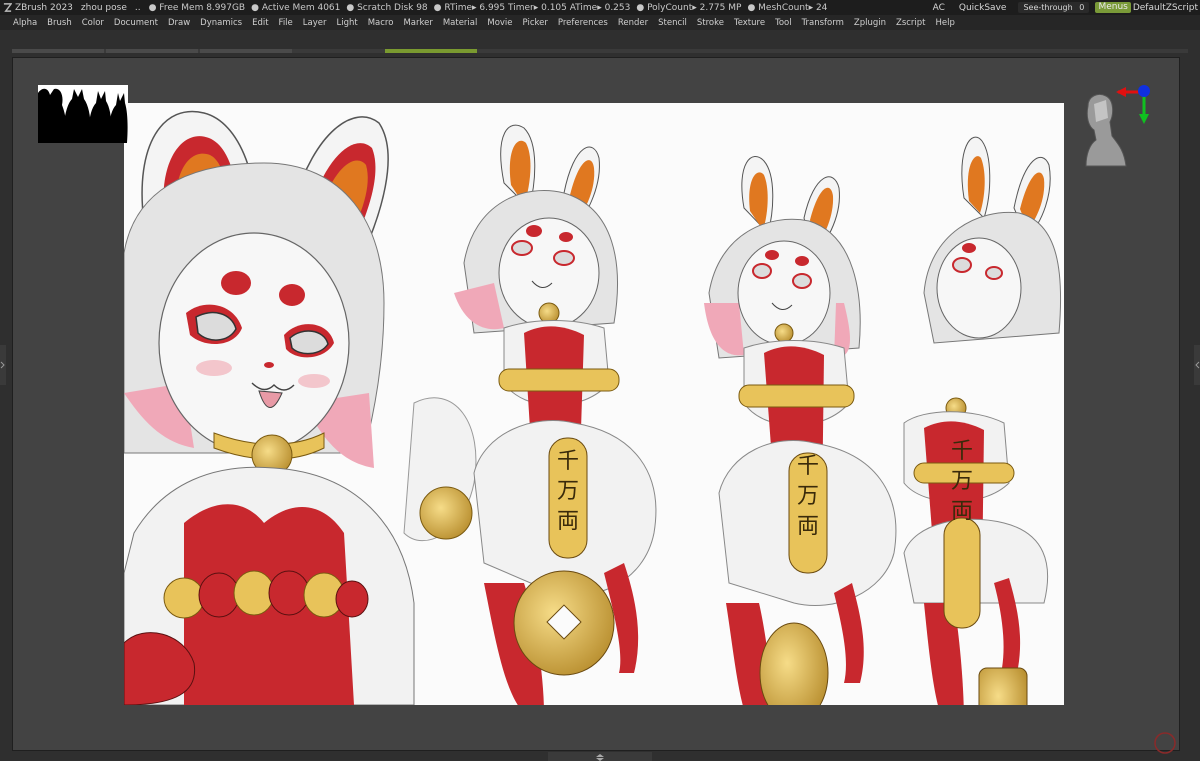 The image size is (1200, 761). I want to click on menu-render: Render, so click(633, 23).